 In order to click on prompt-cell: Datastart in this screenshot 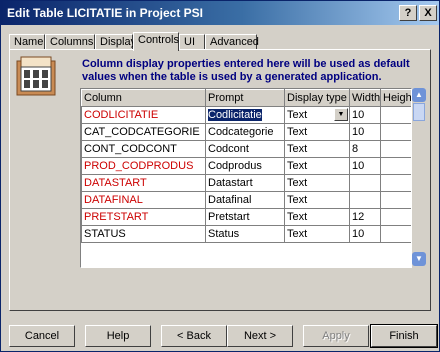, I will do `click(245, 183)`.